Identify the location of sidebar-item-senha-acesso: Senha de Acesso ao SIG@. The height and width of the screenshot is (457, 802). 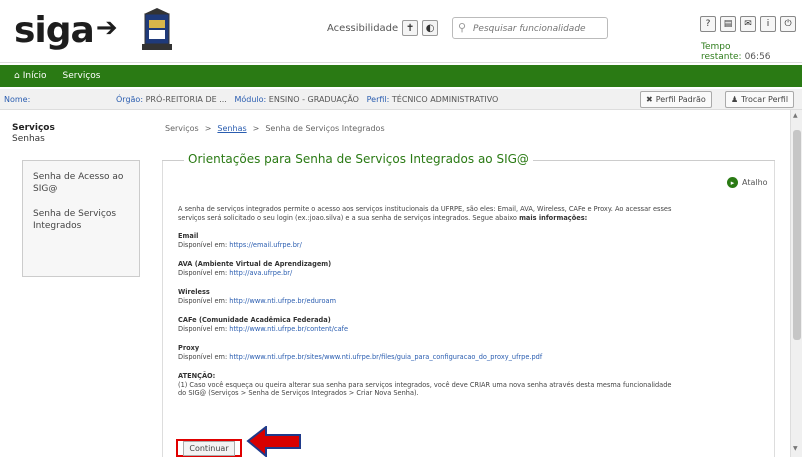
(81, 183).